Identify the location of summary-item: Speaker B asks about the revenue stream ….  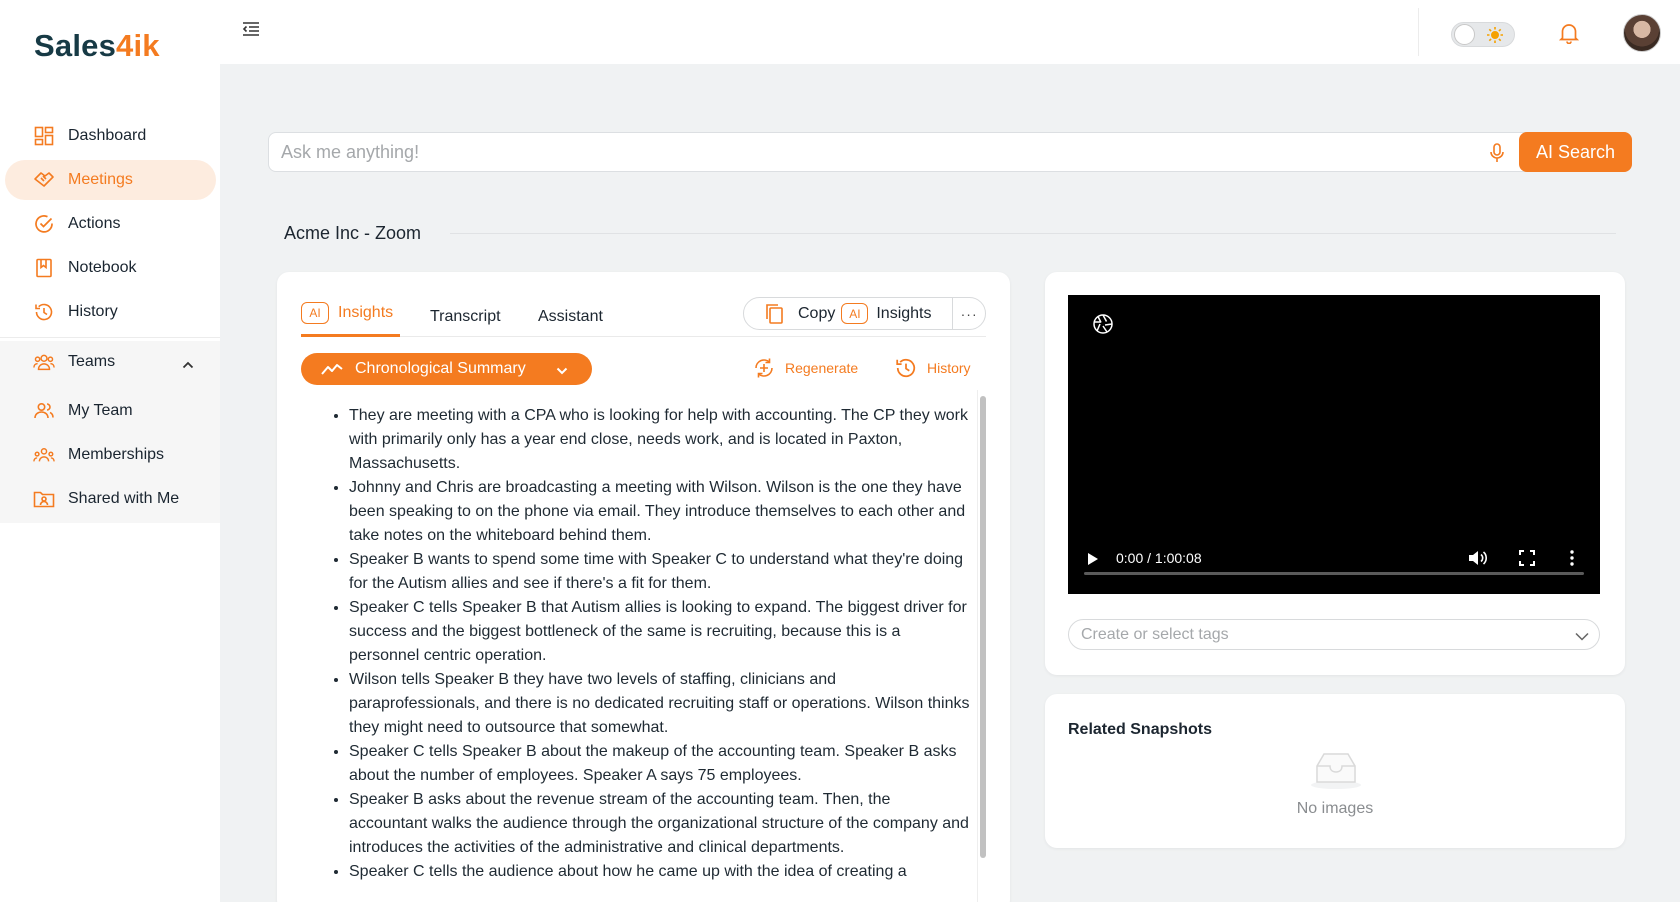
(660, 824).